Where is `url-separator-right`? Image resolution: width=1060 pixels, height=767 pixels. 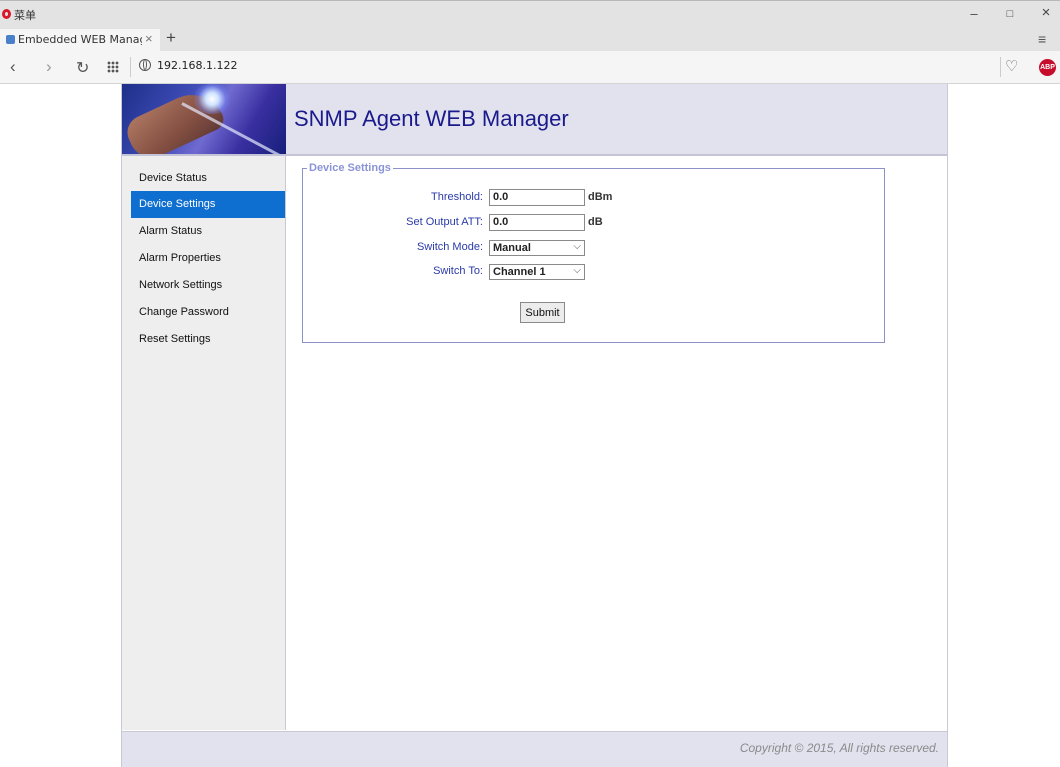 url-separator-right is located at coordinates (1000, 67).